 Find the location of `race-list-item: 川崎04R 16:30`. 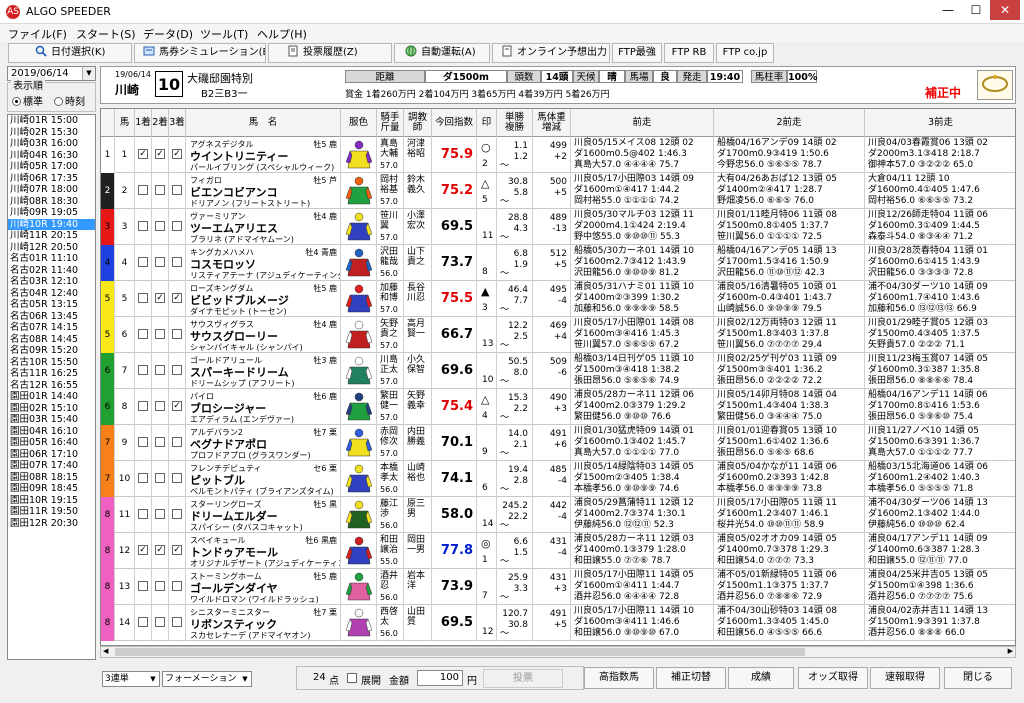

race-list-item: 川崎04R 16:30 is located at coordinates (51, 156).